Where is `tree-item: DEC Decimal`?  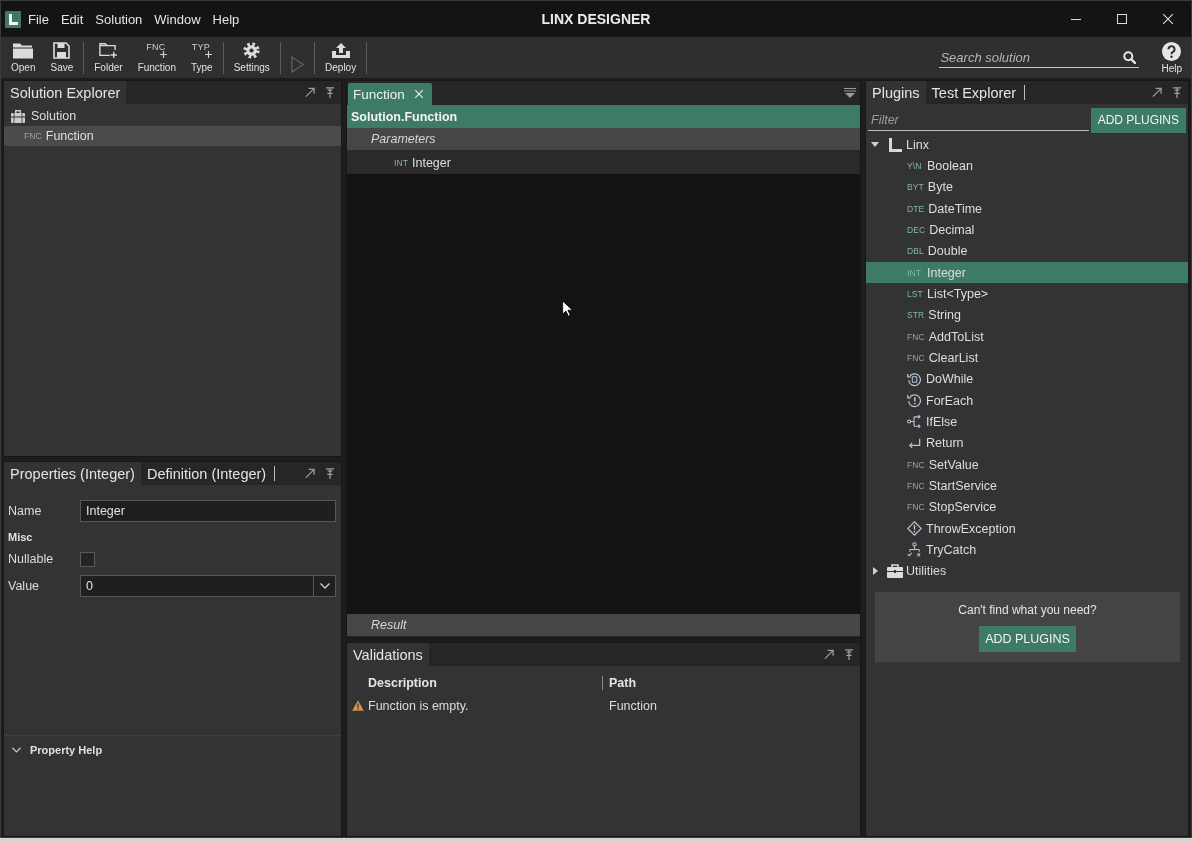
tree-item: DEC Decimal is located at coordinates (1027, 230).